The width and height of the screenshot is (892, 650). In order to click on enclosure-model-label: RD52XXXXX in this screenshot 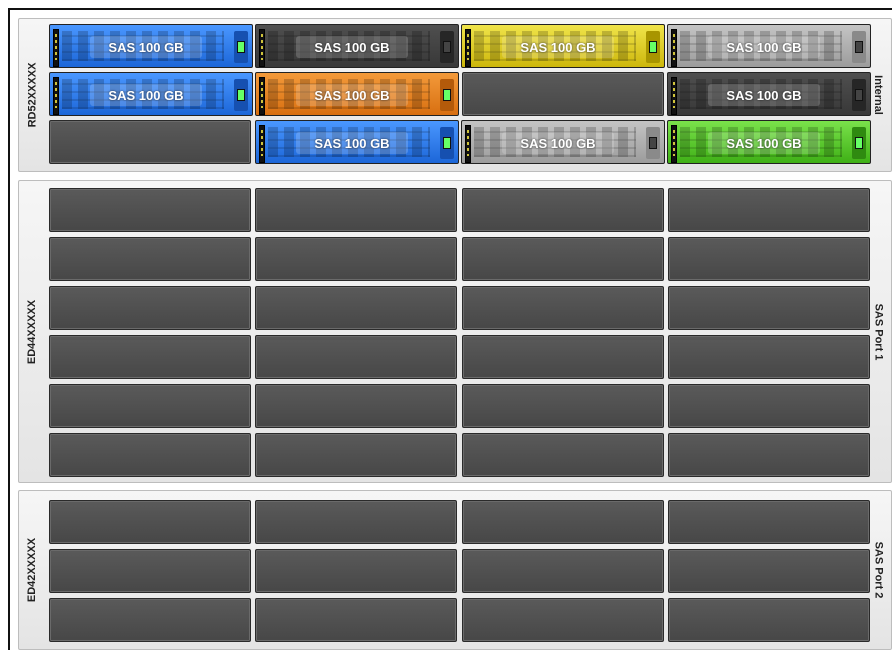, I will do `click(32, 95)`.